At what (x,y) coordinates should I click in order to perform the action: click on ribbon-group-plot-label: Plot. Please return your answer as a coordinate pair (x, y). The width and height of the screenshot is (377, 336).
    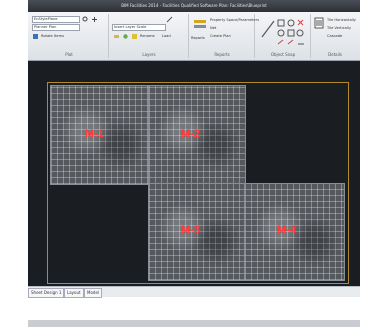
    Looking at the image, I should click on (69, 54).